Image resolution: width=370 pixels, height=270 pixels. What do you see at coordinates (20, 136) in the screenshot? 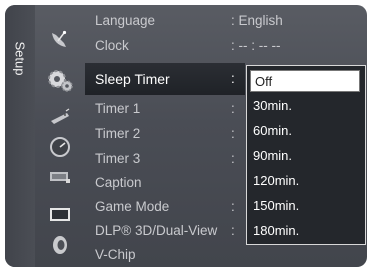
I see `setup-tab: Setup` at bounding box center [20, 136].